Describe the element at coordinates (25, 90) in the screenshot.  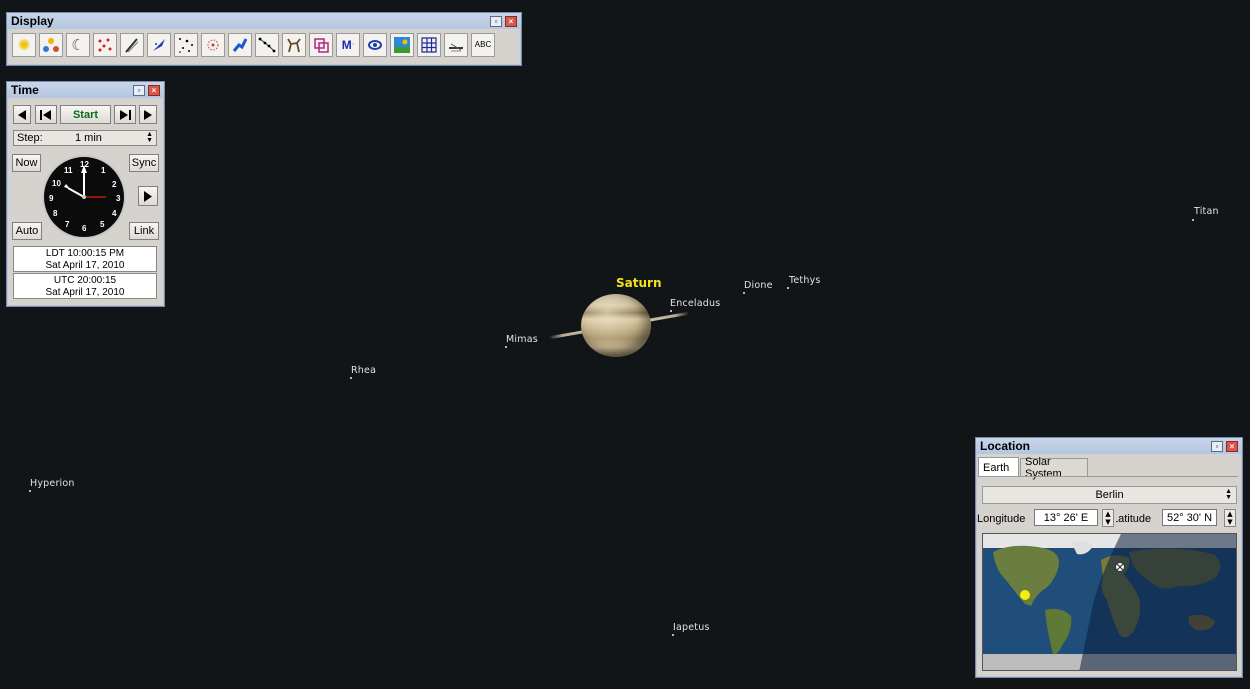
I see `time-title: Time` at that location.